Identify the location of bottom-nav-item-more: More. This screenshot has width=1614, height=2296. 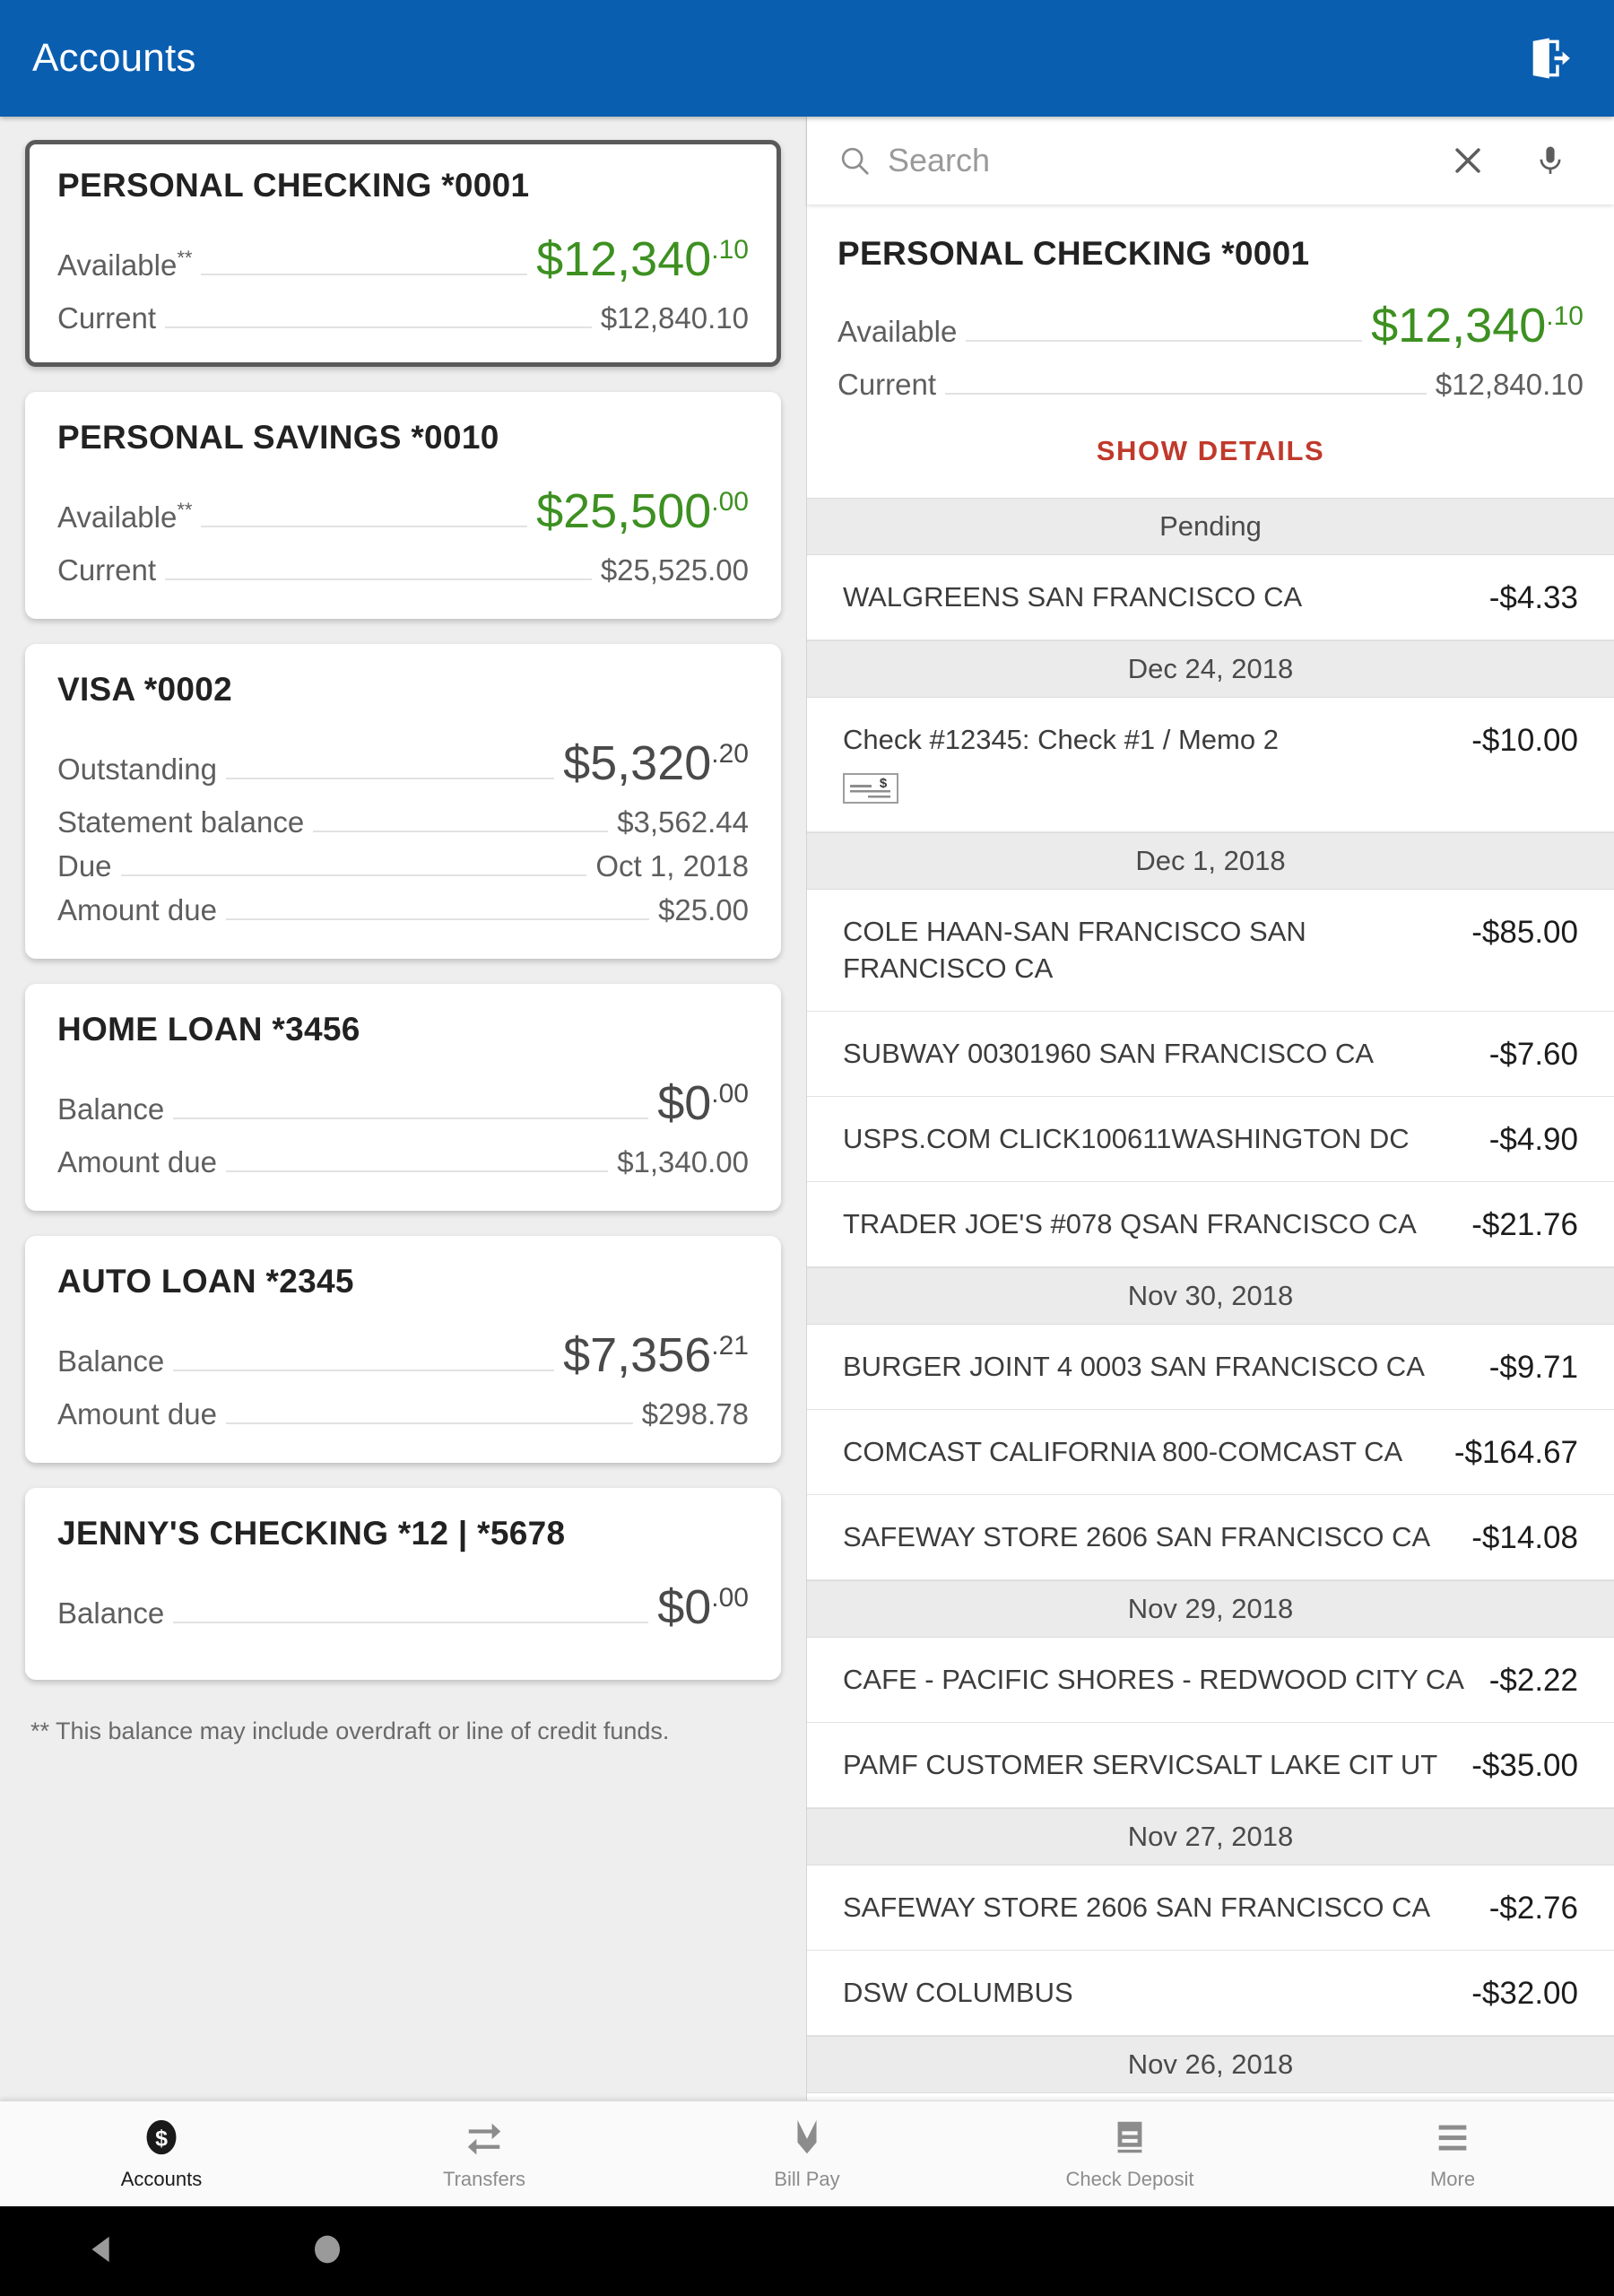
(1452, 2153).